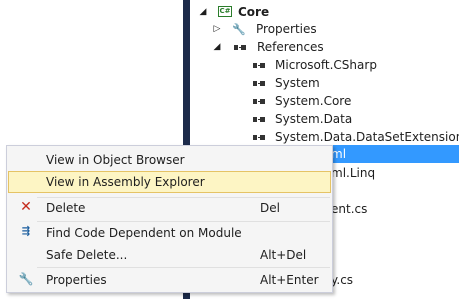 Image resolution: width=459 pixels, height=299 pixels. What do you see at coordinates (144, 233) in the screenshot?
I see `menu-item-label: Find Code Dependent on Module` at bounding box center [144, 233].